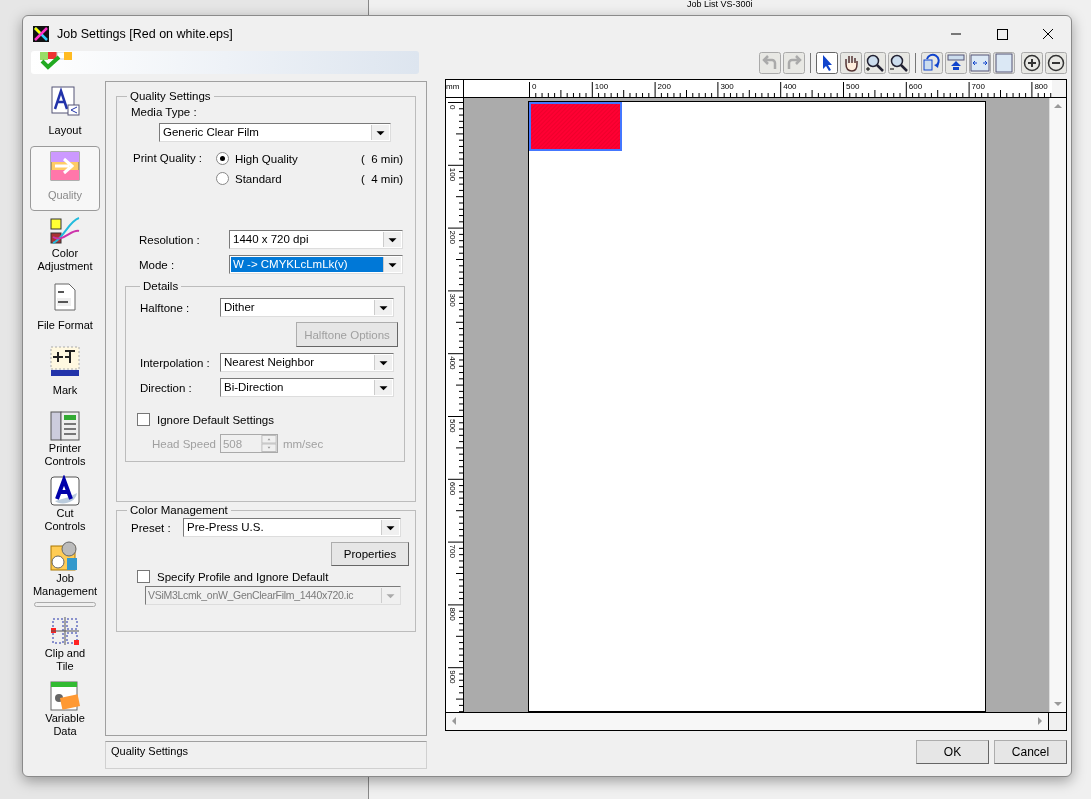 The width and height of the screenshot is (1091, 799). Describe the element at coordinates (165, 307) in the screenshot. I see `field-label: Halftone :` at that location.